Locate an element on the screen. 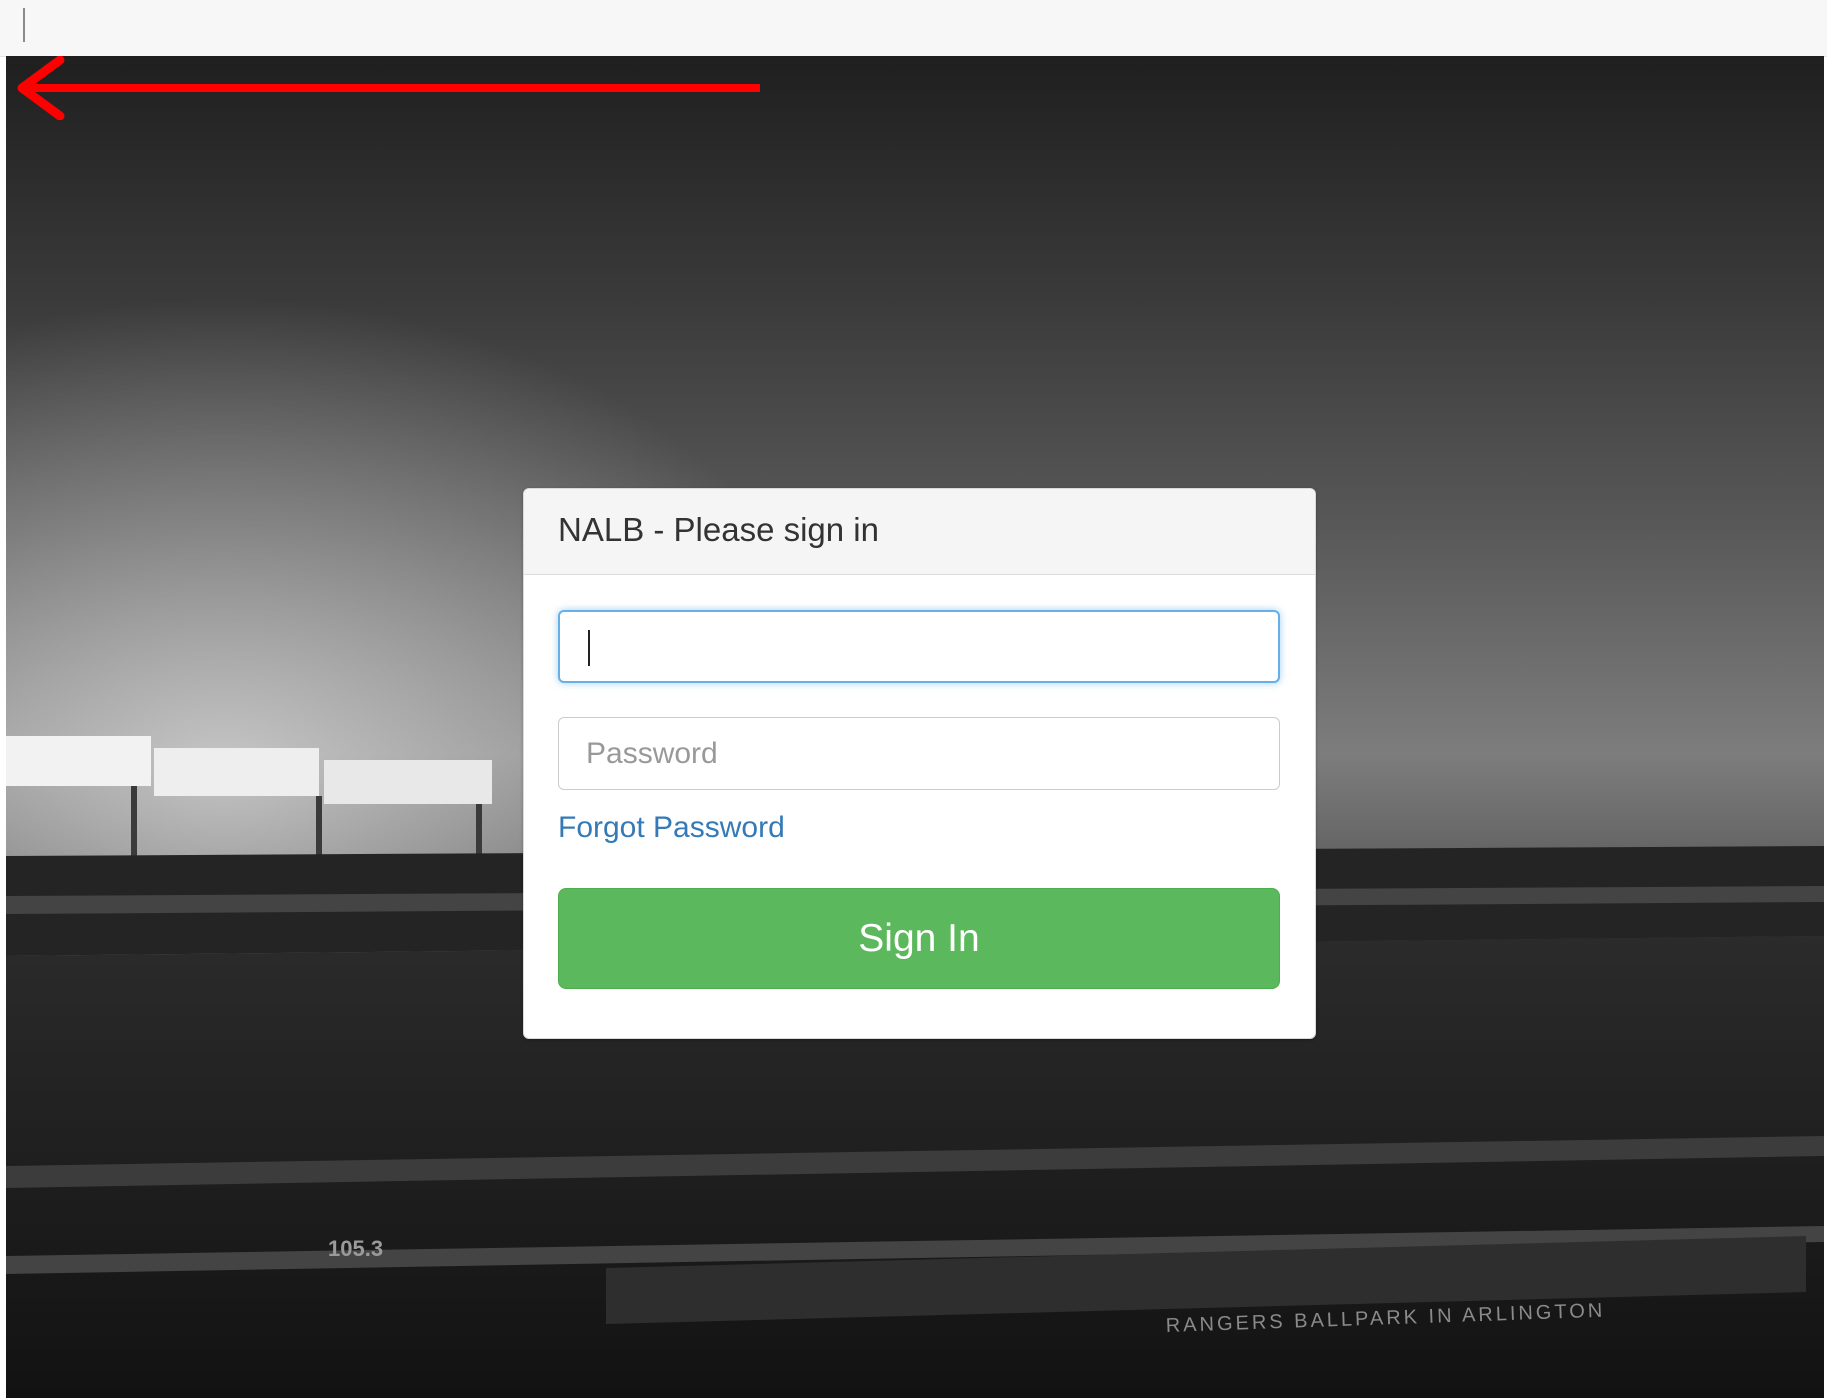 The image size is (1827, 1398). password-input: Password is located at coordinates (919, 753).